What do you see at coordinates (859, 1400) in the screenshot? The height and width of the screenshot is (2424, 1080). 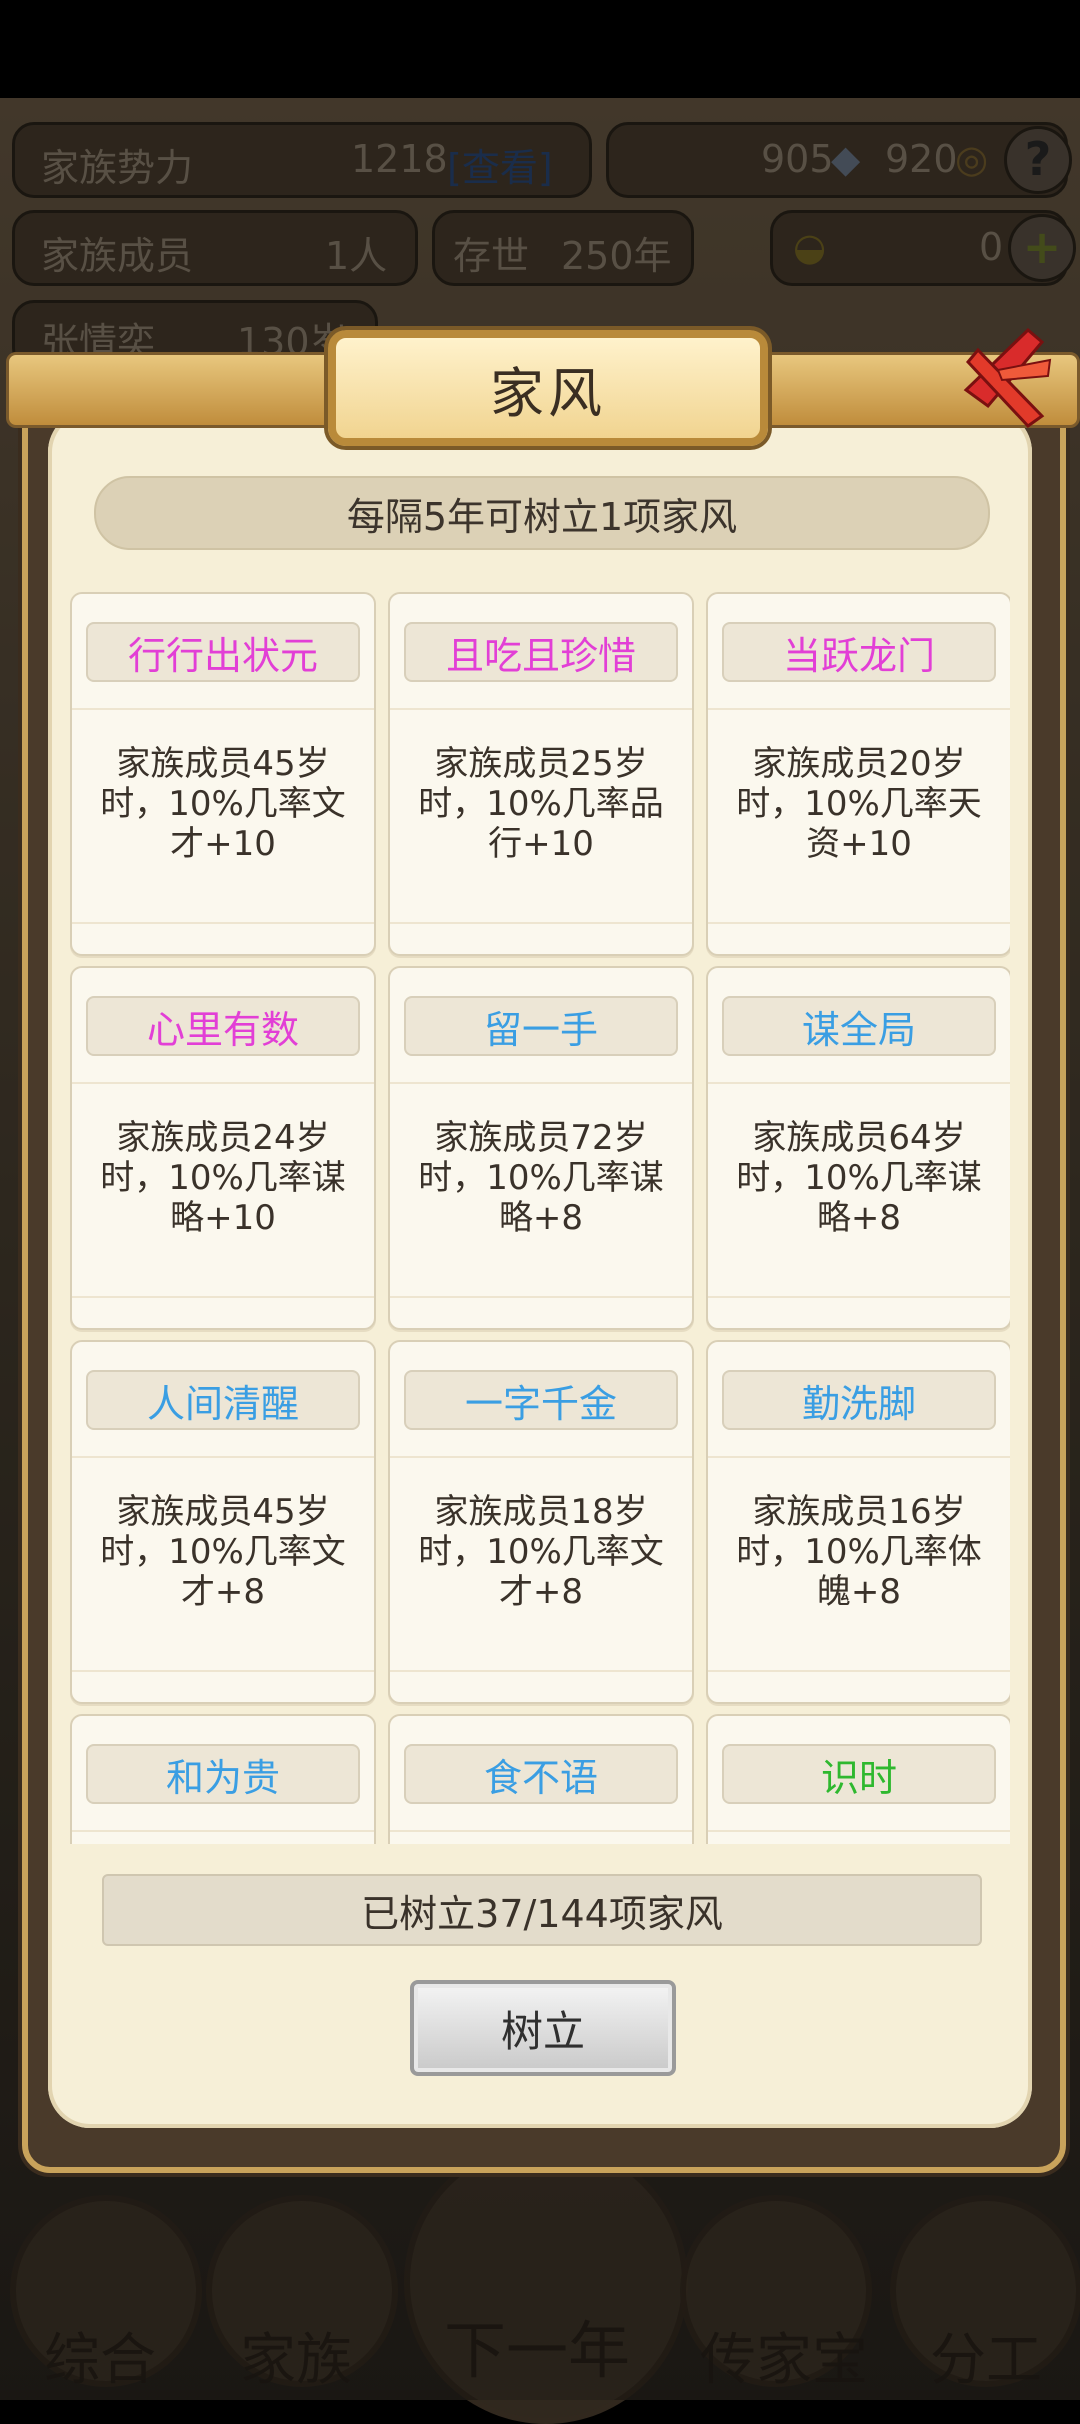 I see `style-card-title: 勤洗脚` at bounding box center [859, 1400].